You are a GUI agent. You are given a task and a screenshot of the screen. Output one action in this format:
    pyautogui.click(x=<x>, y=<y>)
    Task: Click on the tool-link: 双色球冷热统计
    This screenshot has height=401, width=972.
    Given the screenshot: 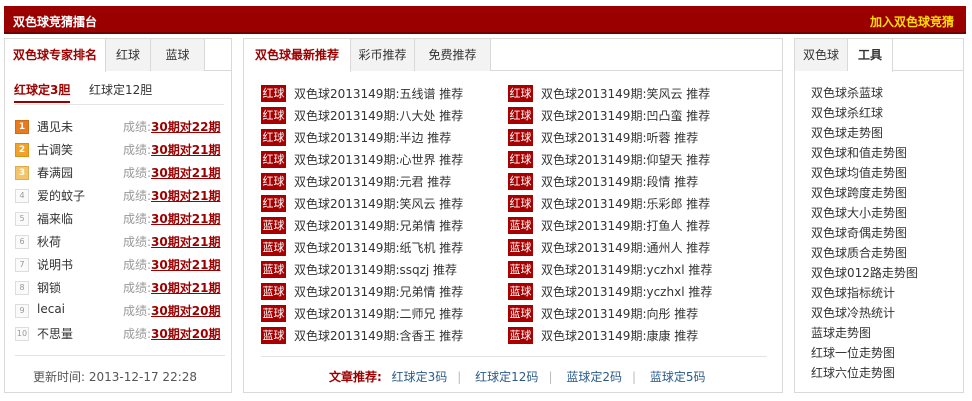 What is the action you would take?
    pyautogui.click(x=864, y=314)
    